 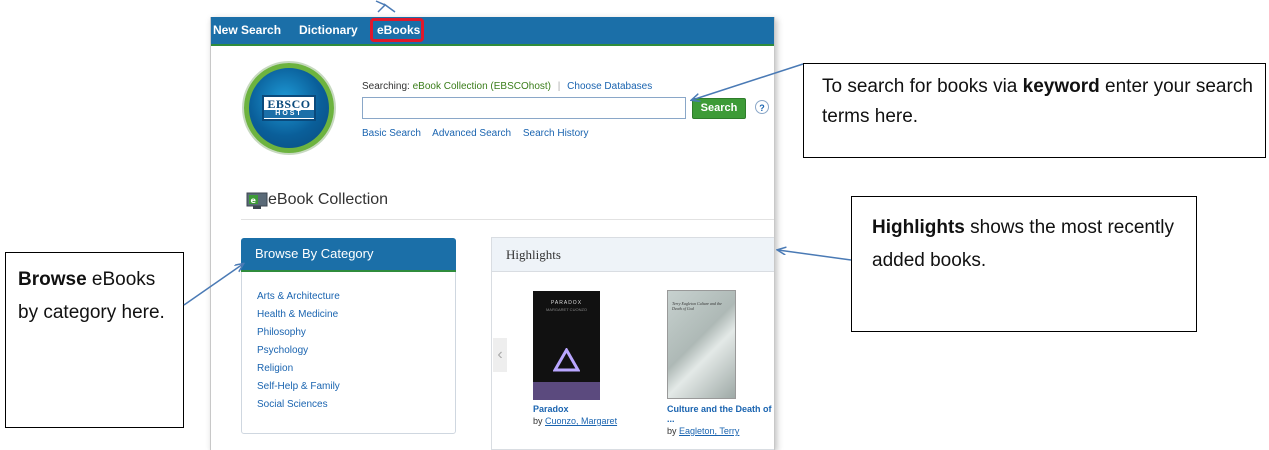 What do you see at coordinates (566, 345) in the screenshot?
I see `book-cover-paradox: PARADOX MARGARET CUONZO` at bounding box center [566, 345].